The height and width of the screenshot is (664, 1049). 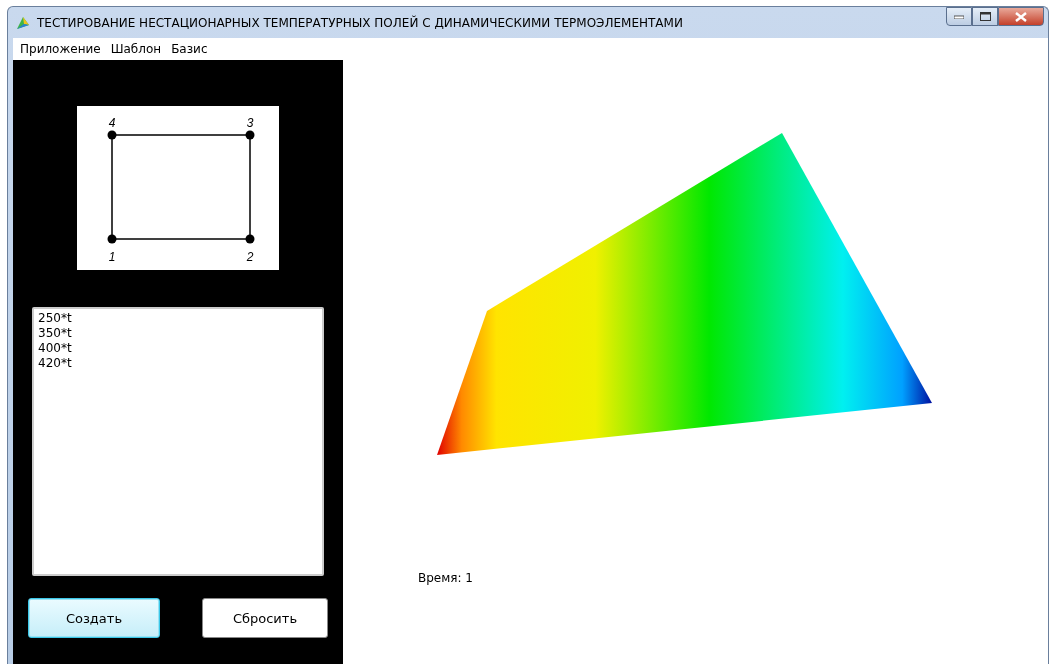 What do you see at coordinates (265, 618) in the screenshot?
I see `reset-button: Сбросить` at bounding box center [265, 618].